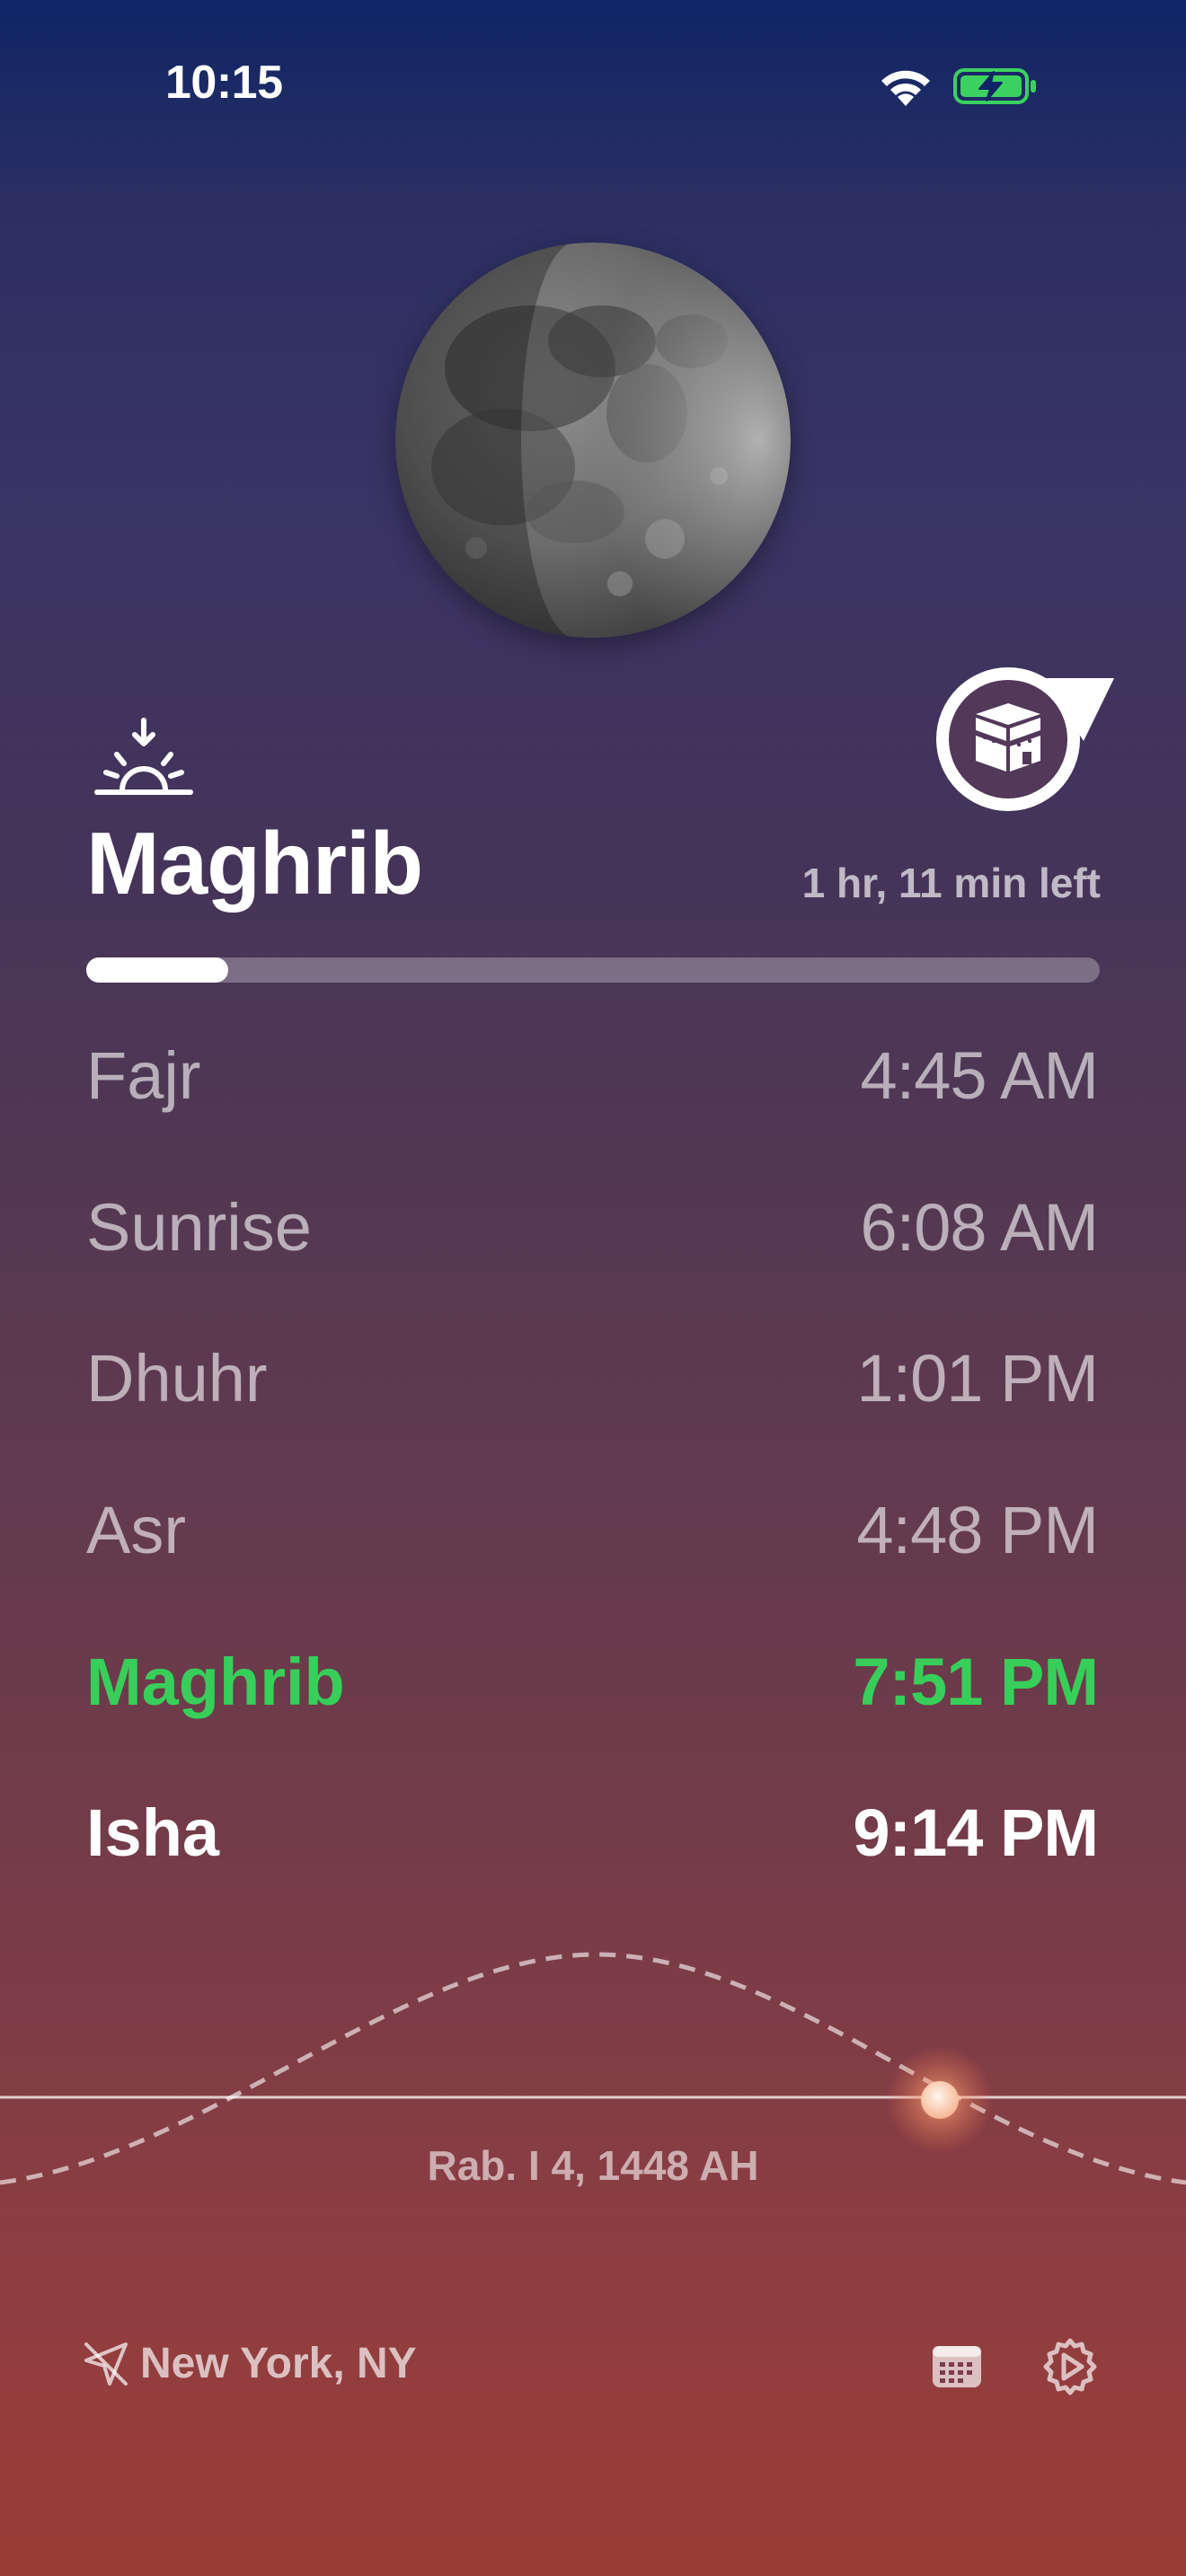  Describe the element at coordinates (592, 1846) in the screenshot. I see `prayer-row-isha: Isha 9:14 PM` at that location.